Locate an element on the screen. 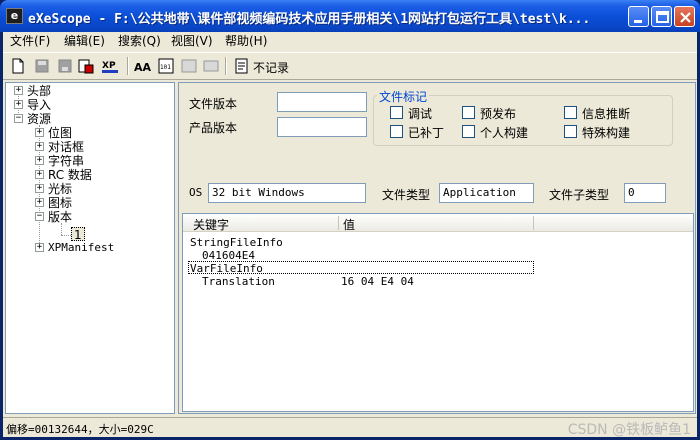  file-subtype-field: 0 is located at coordinates (645, 193).